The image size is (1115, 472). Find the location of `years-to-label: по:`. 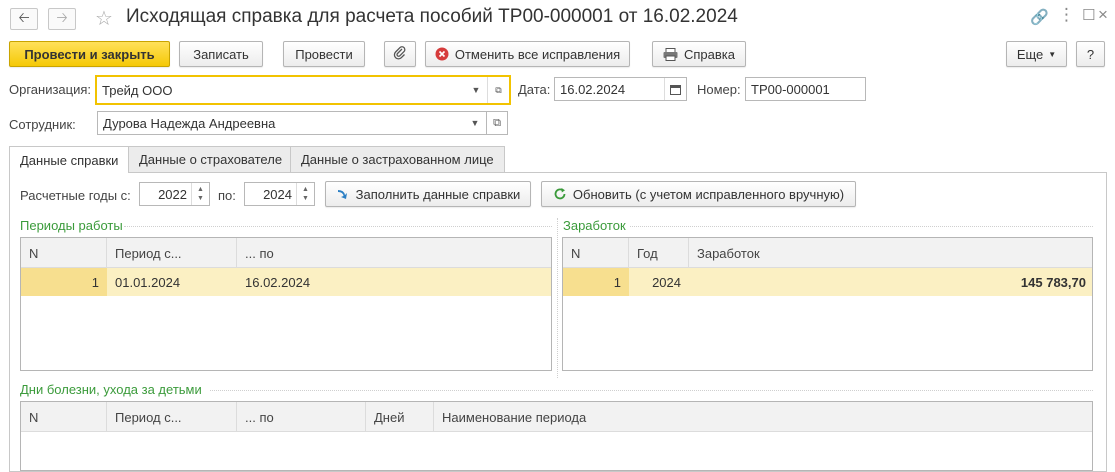

years-to-label: по: is located at coordinates (227, 195).